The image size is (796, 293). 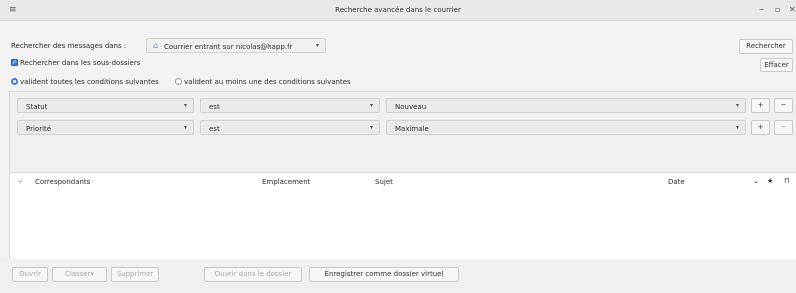 I want to click on condition-value-select: Nouveau ▾, so click(x=566, y=105).